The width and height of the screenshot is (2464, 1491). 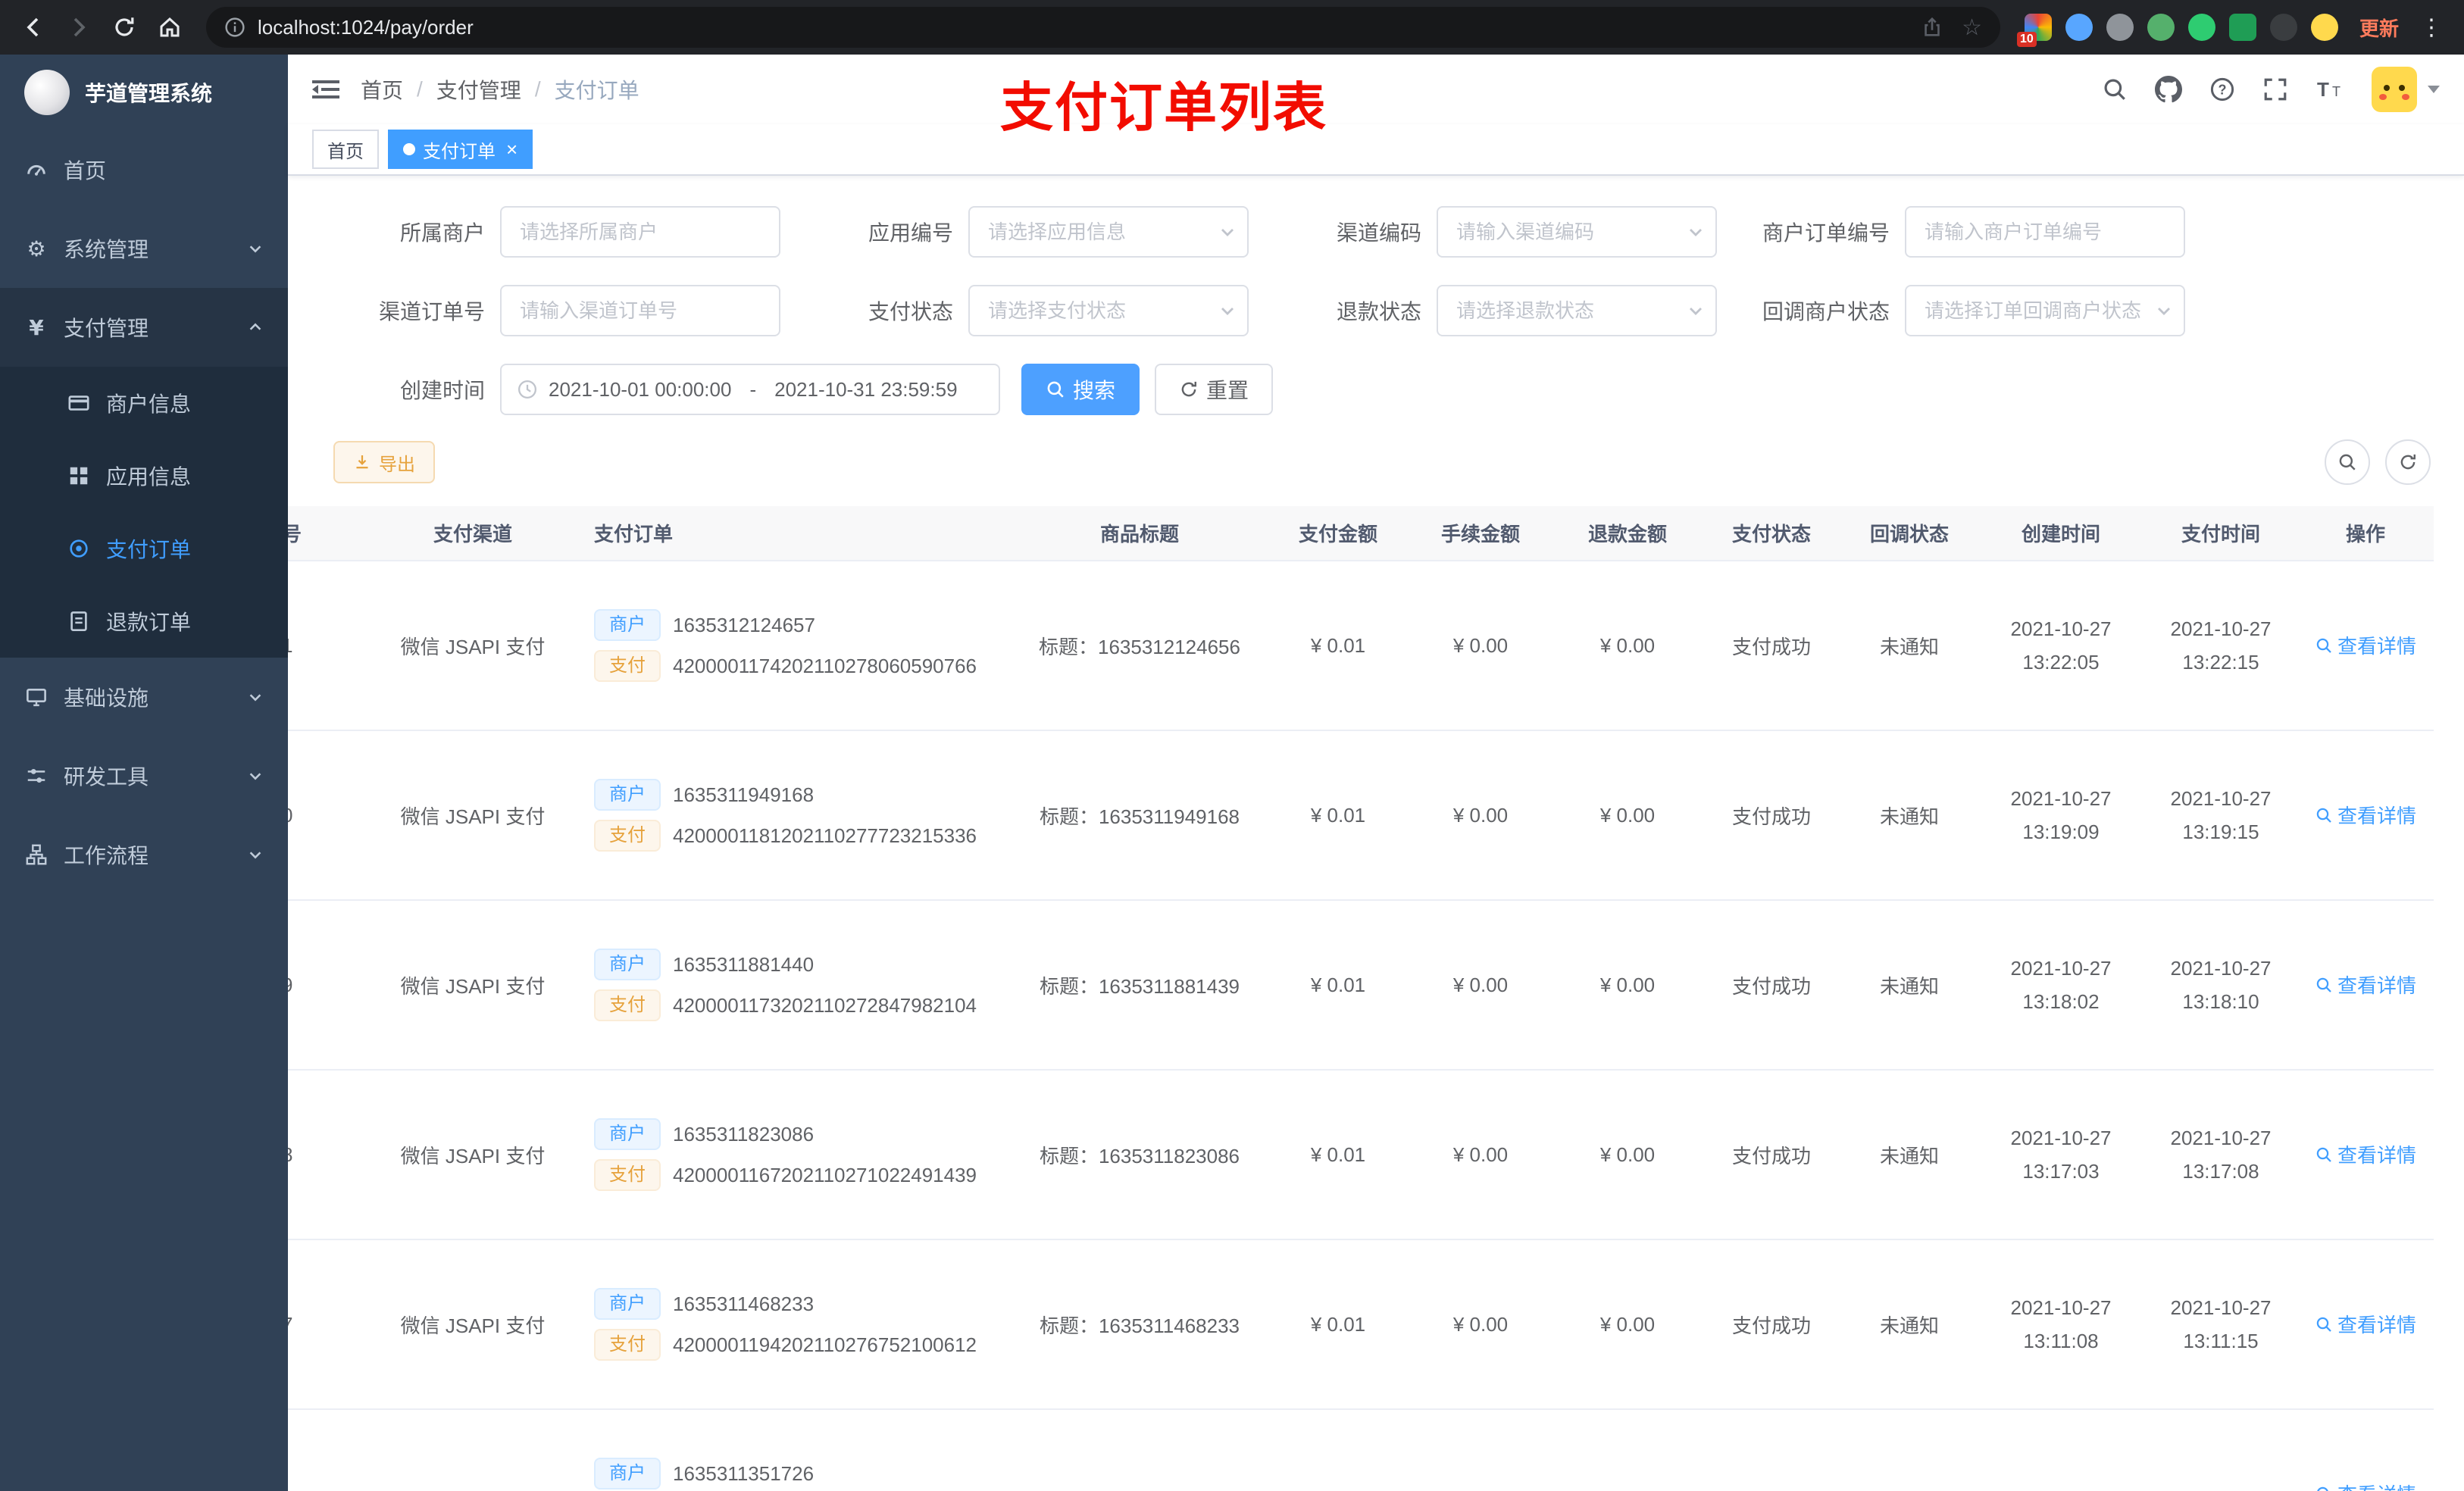 What do you see at coordinates (2168, 89) in the screenshot?
I see `github-icon` at bounding box center [2168, 89].